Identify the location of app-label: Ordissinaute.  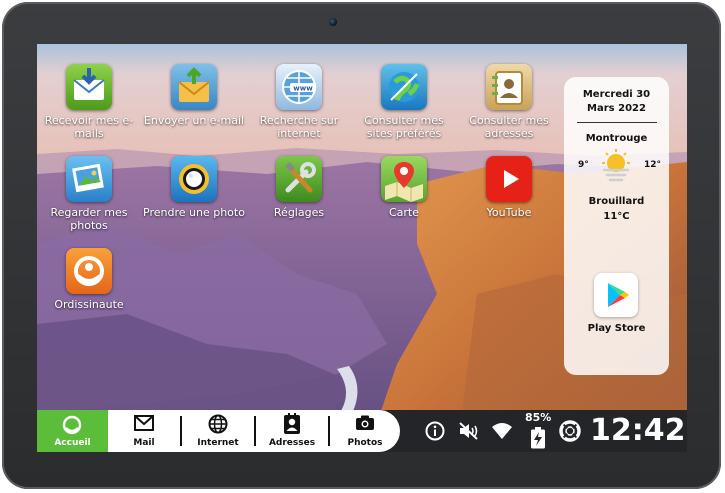
(89, 304).